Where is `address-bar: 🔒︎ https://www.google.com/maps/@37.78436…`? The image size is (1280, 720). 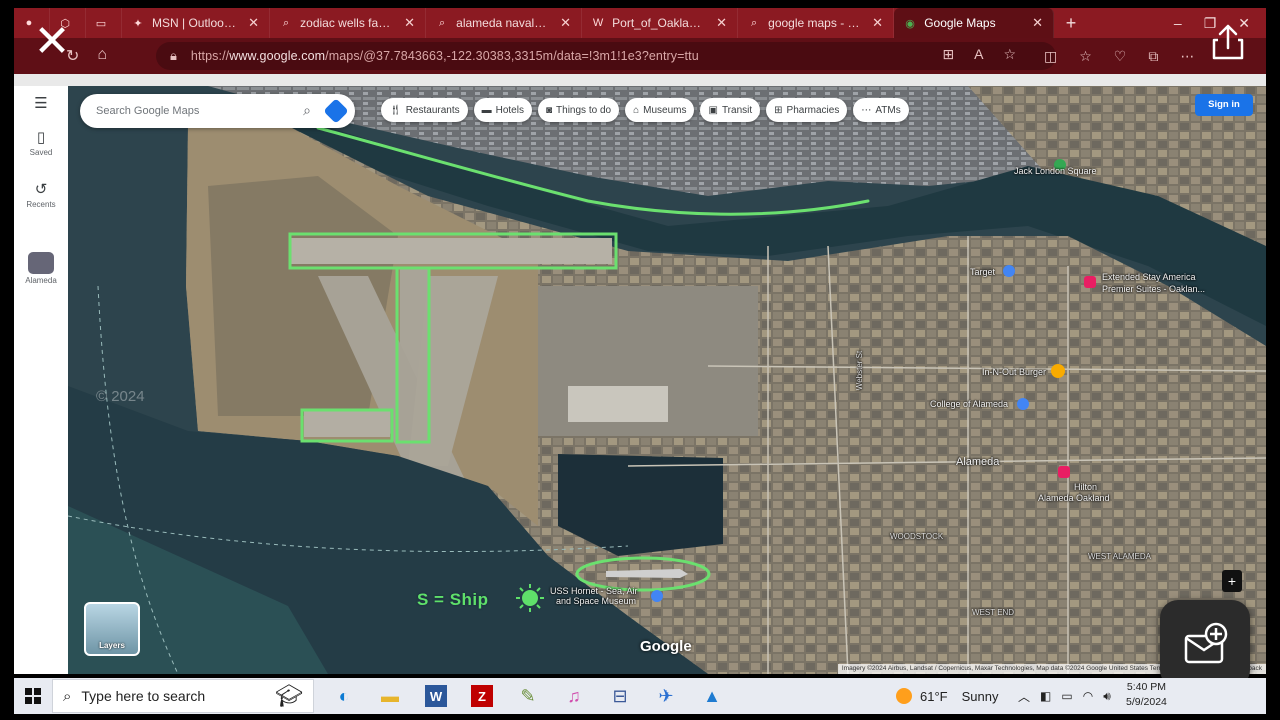
address-bar: 🔒︎ https://www.google.com/maps/@37.78436… is located at coordinates (606, 56).